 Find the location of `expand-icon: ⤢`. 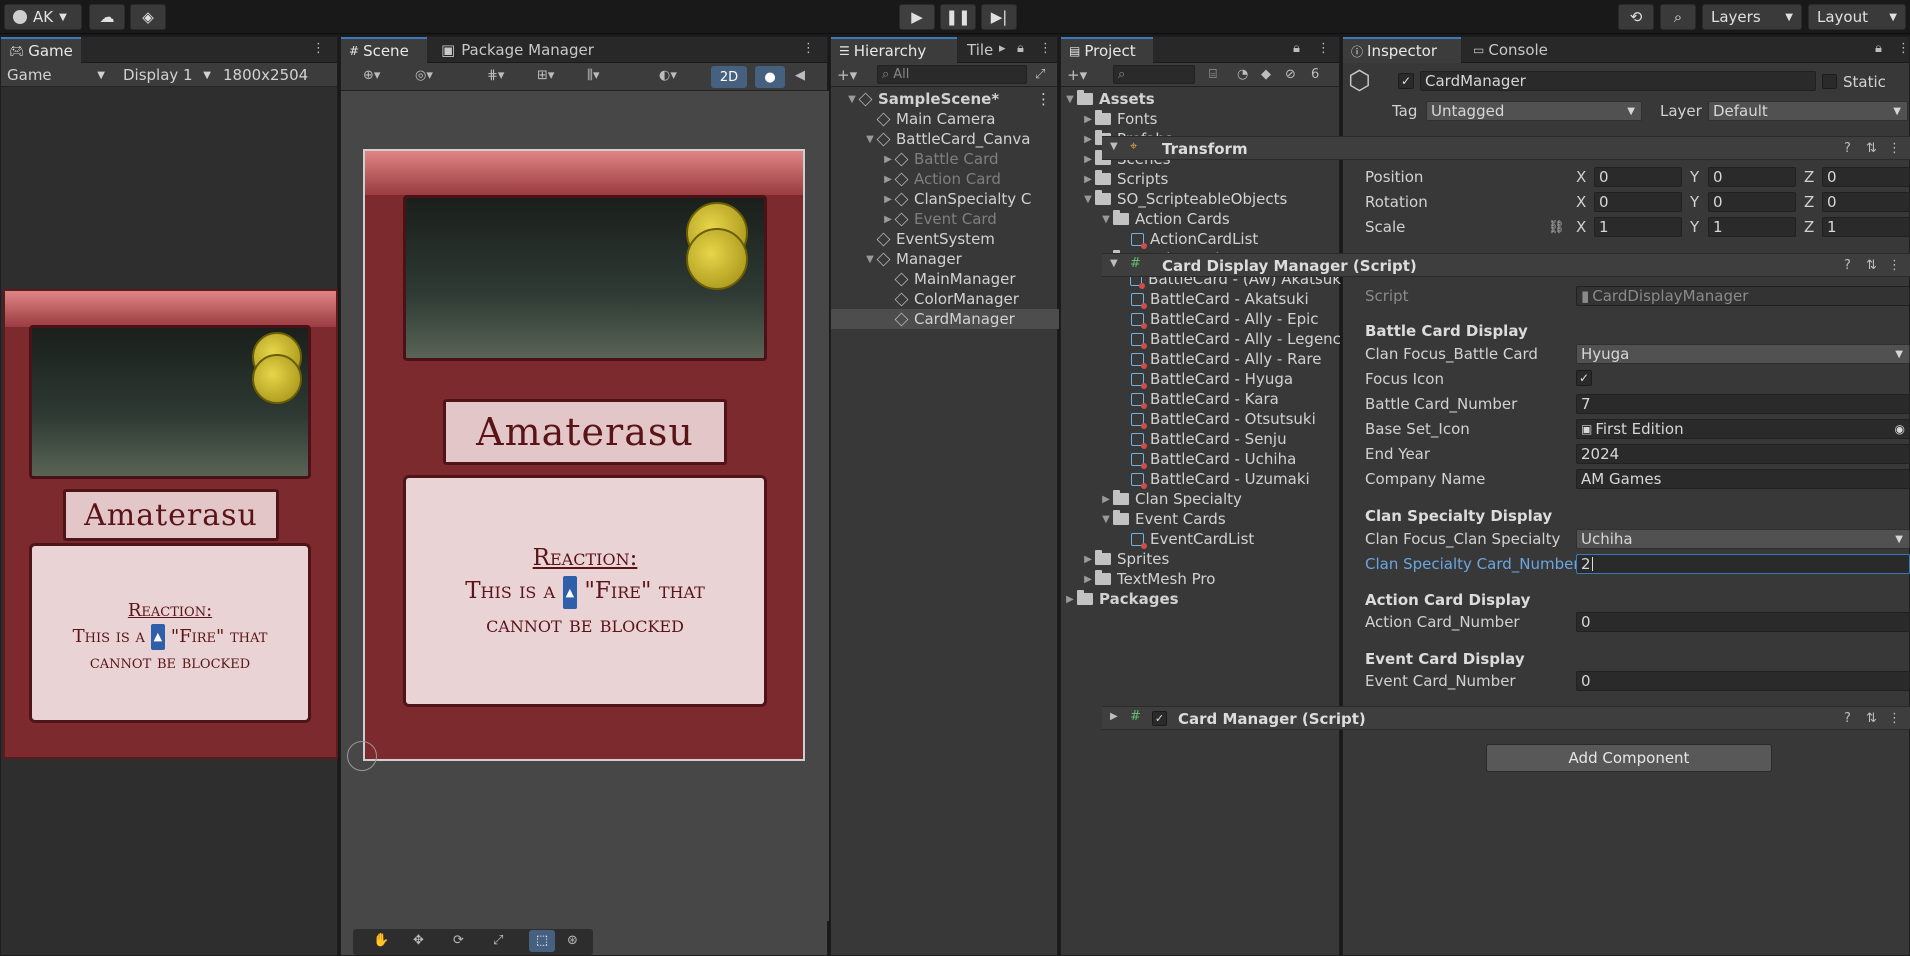

expand-icon: ⤢ is located at coordinates (1040, 74).